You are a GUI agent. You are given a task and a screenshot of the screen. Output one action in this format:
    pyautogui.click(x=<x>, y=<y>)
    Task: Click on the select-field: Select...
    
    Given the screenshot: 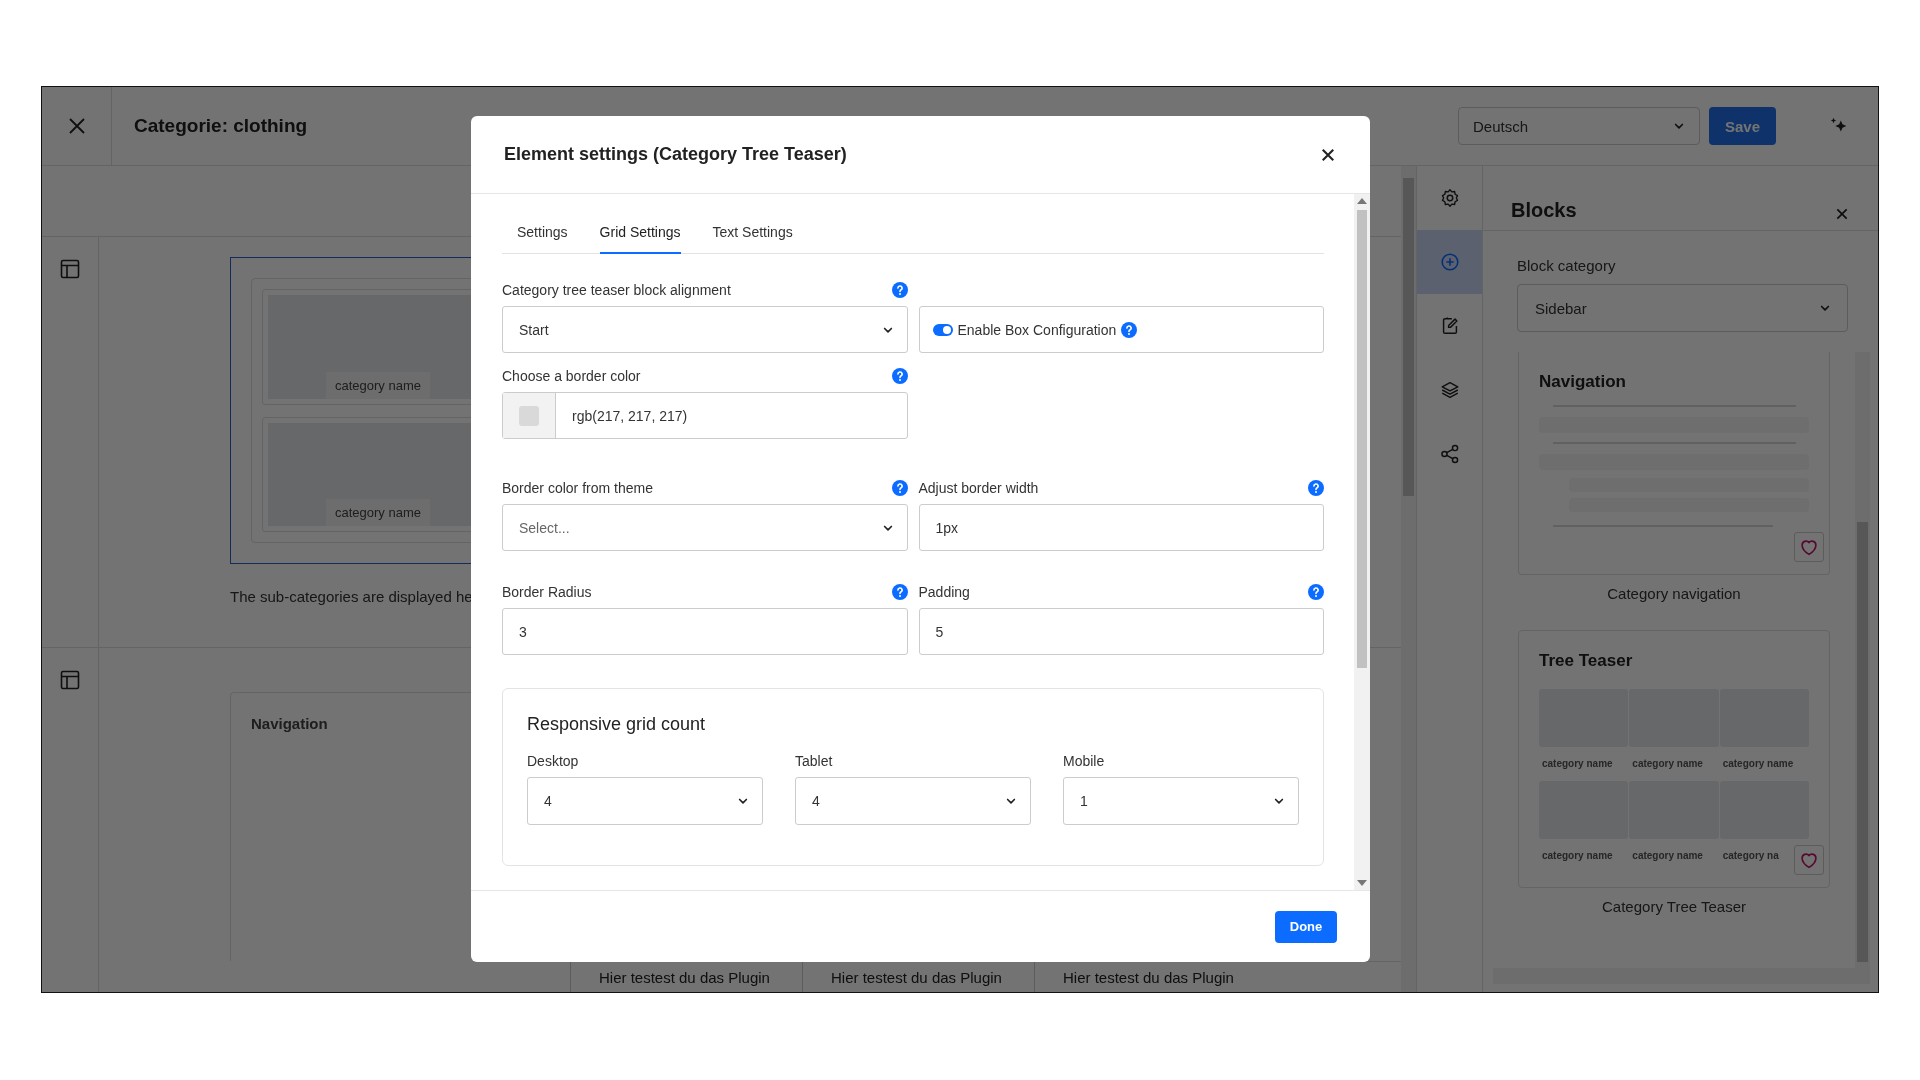 What is the action you would take?
    pyautogui.click(x=705, y=527)
    